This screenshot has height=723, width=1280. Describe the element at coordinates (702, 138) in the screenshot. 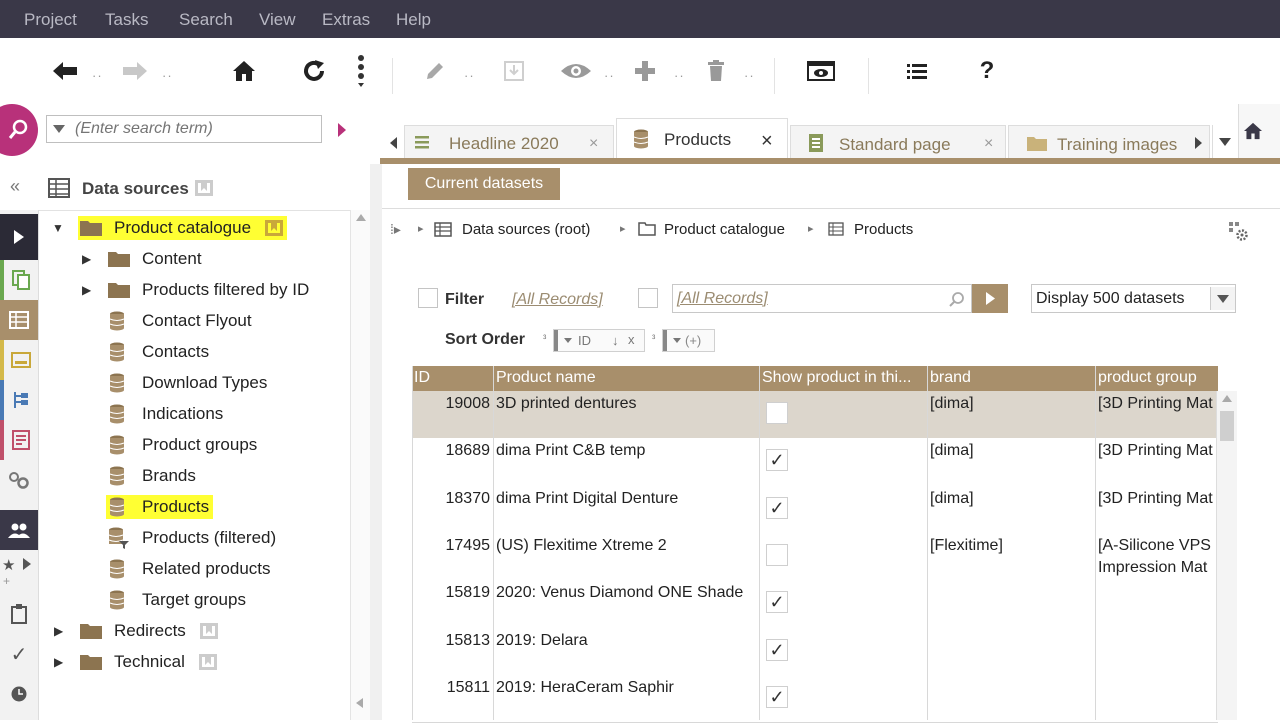

I see `tab-products: Products ×` at that location.